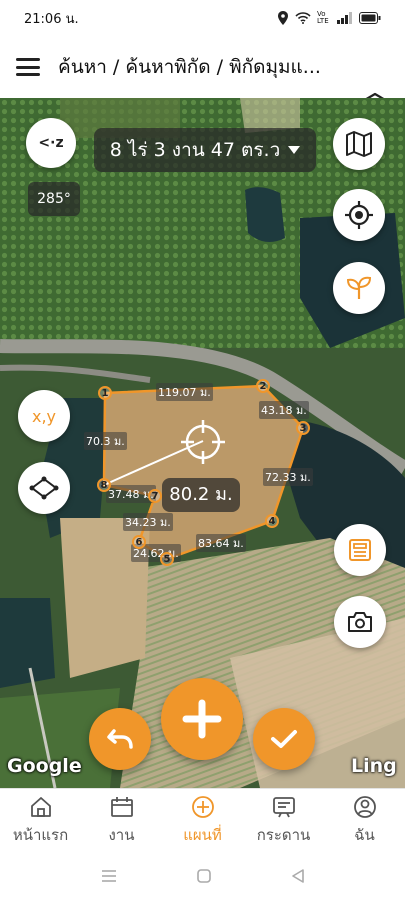  I want to click on confirm-button, so click(284, 739).